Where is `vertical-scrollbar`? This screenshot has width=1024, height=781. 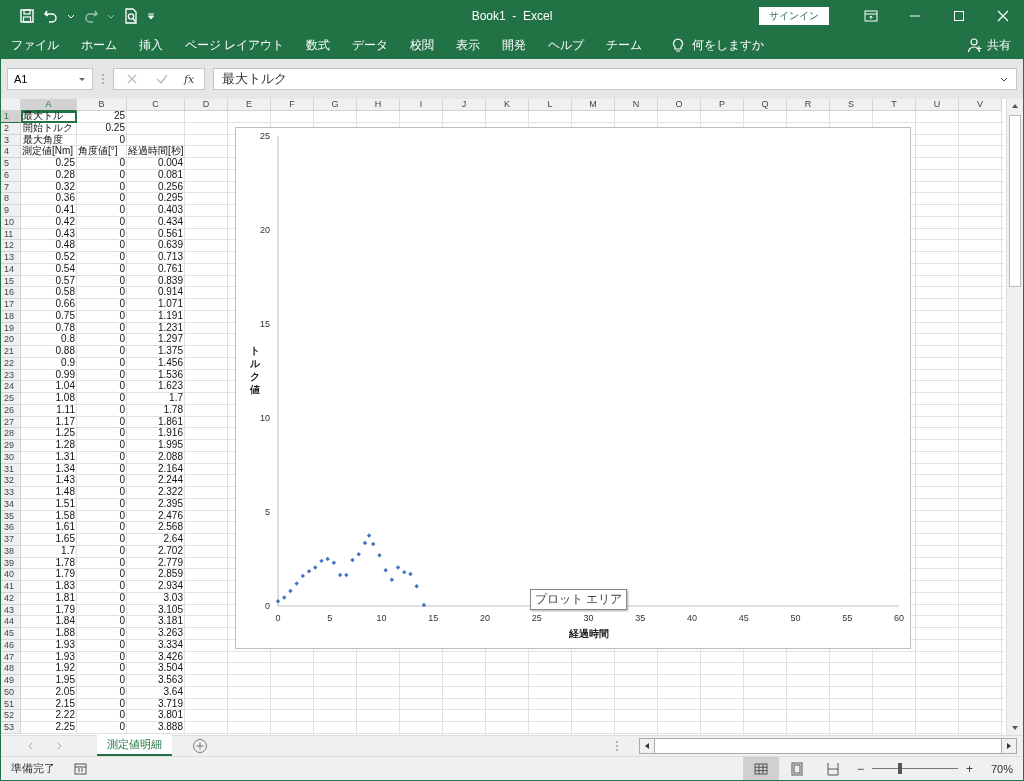 vertical-scrollbar is located at coordinates (1014, 417).